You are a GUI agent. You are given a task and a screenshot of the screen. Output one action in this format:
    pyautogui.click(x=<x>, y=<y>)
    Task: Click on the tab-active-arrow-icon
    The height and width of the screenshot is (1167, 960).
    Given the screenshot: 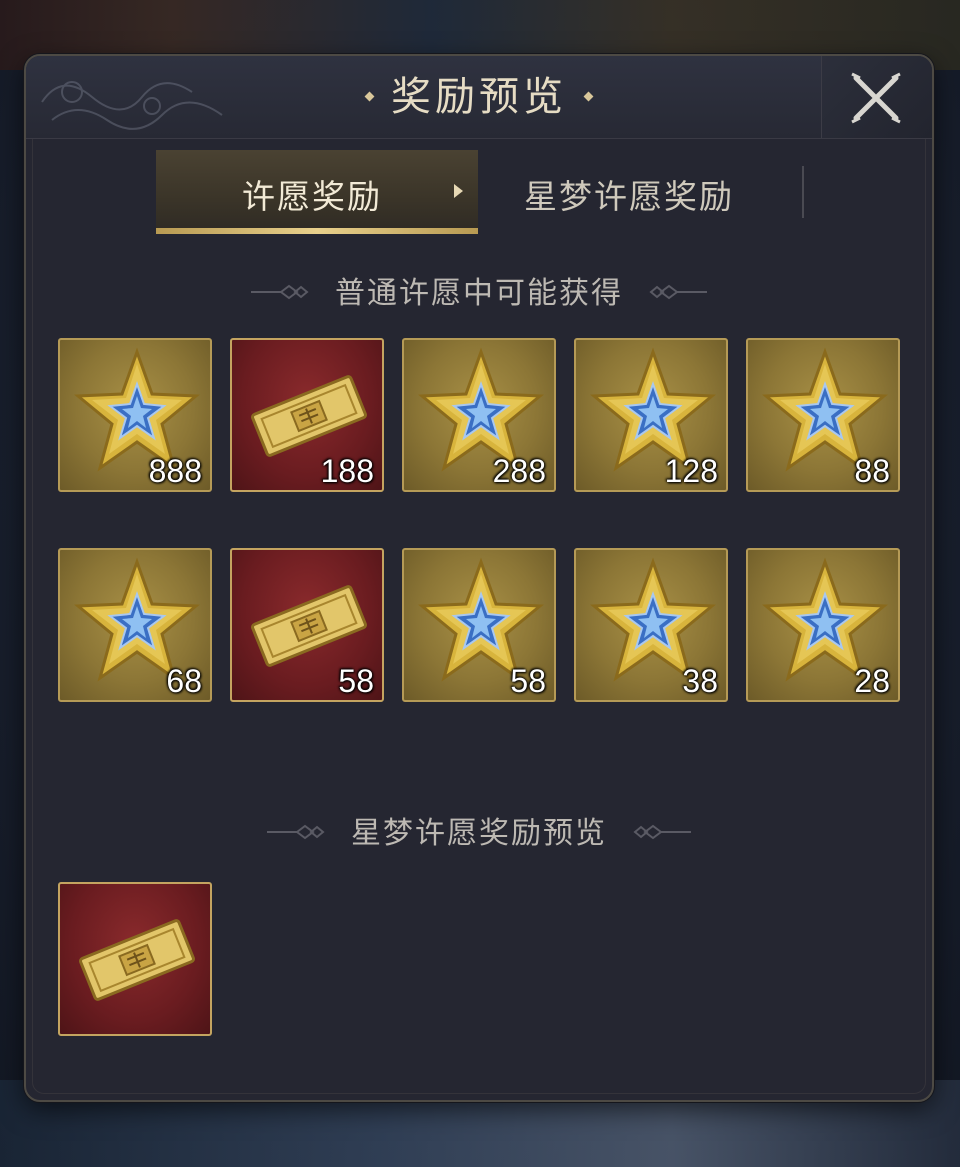 What is the action you would take?
    pyautogui.click(x=458, y=191)
    